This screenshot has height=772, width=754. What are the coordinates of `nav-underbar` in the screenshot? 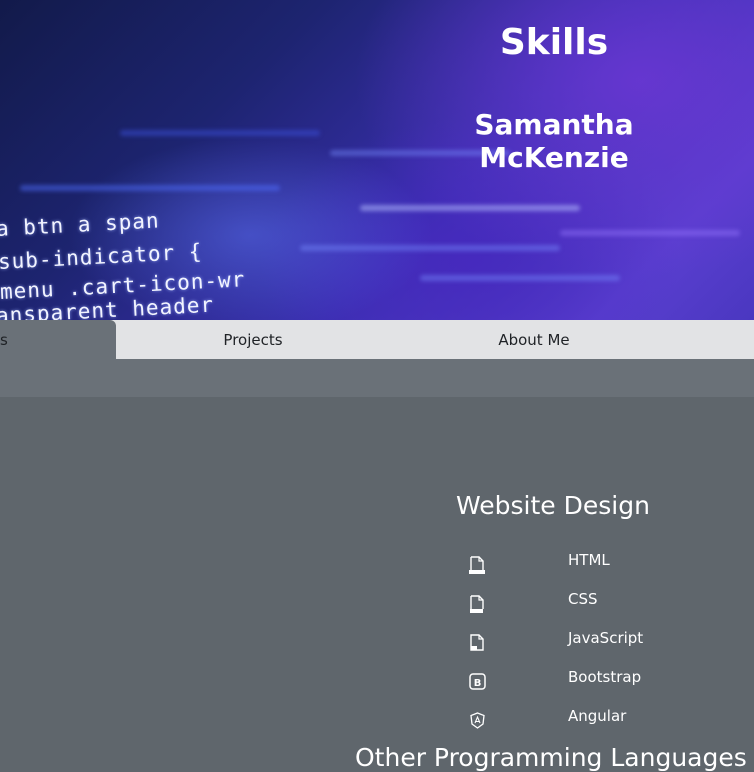 It's located at (377, 378).